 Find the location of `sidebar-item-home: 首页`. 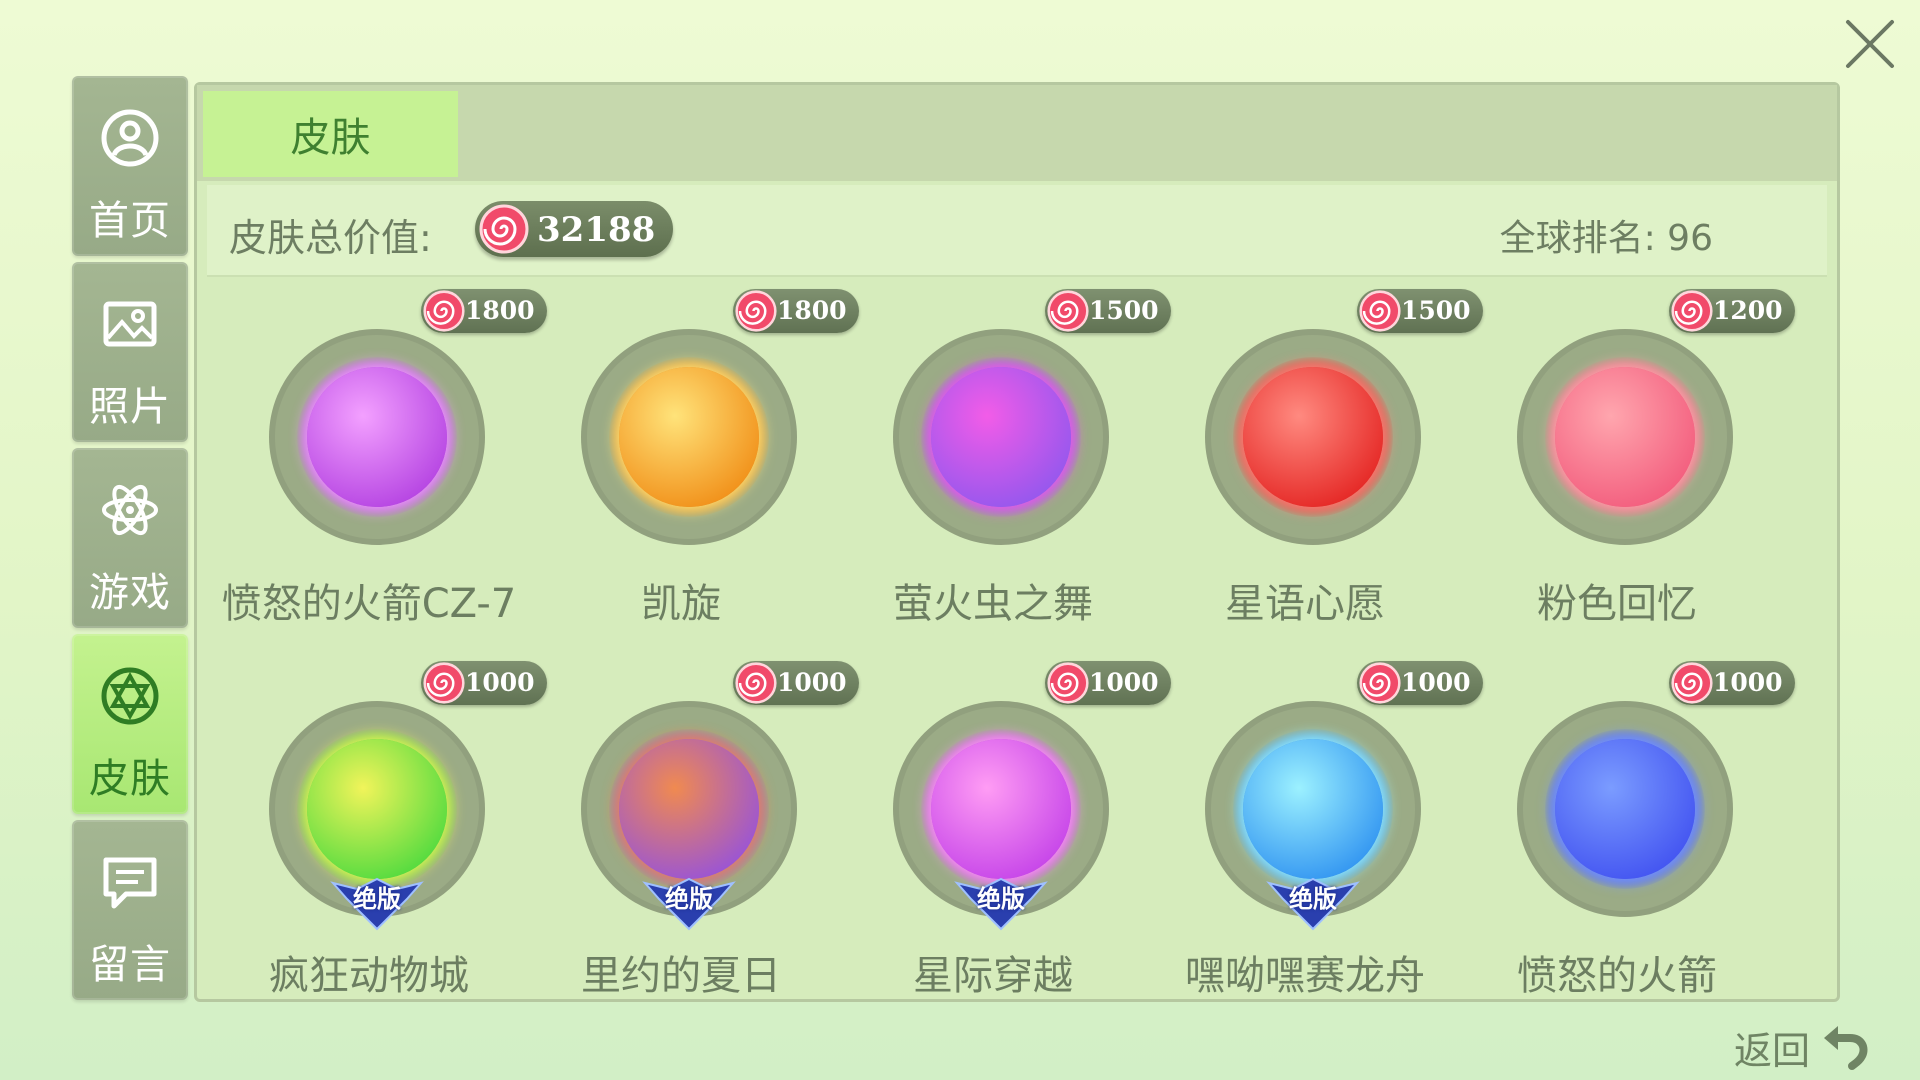

sidebar-item-home: 首页 is located at coordinates (130, 166).